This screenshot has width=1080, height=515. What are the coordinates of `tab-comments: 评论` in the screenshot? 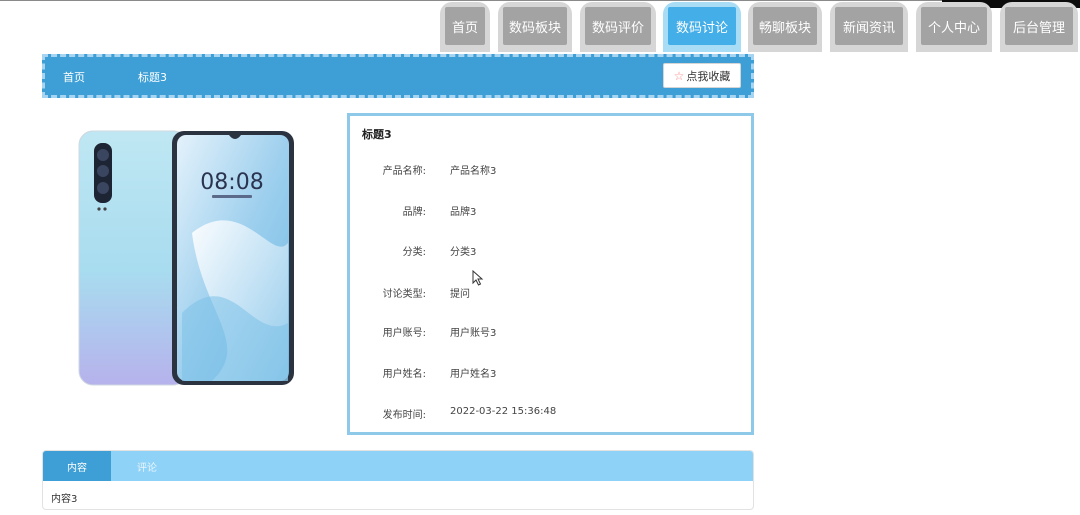 It's located at (147, 466).